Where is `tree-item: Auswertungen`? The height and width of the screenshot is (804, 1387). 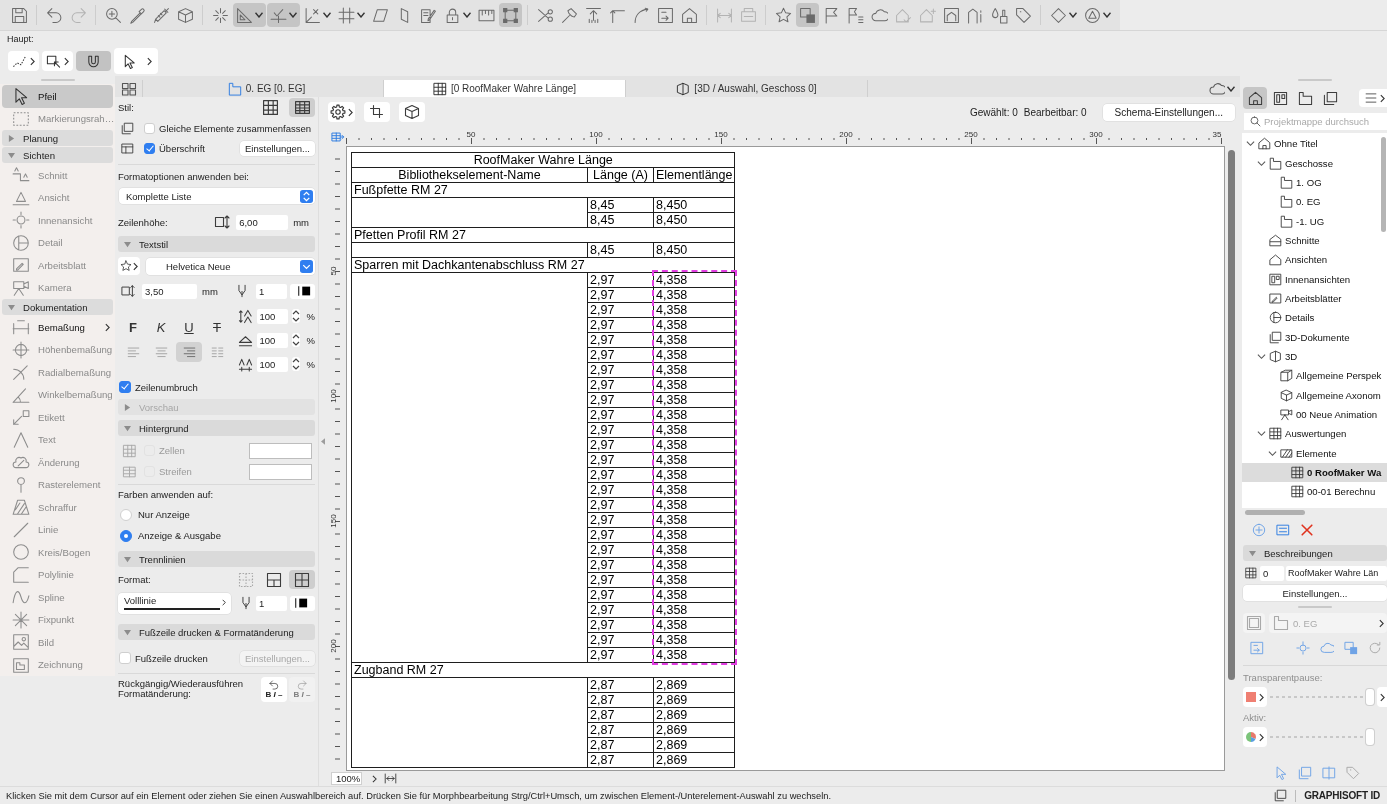
tree-item: Auswertungen is located at coordinates (1314, 434).